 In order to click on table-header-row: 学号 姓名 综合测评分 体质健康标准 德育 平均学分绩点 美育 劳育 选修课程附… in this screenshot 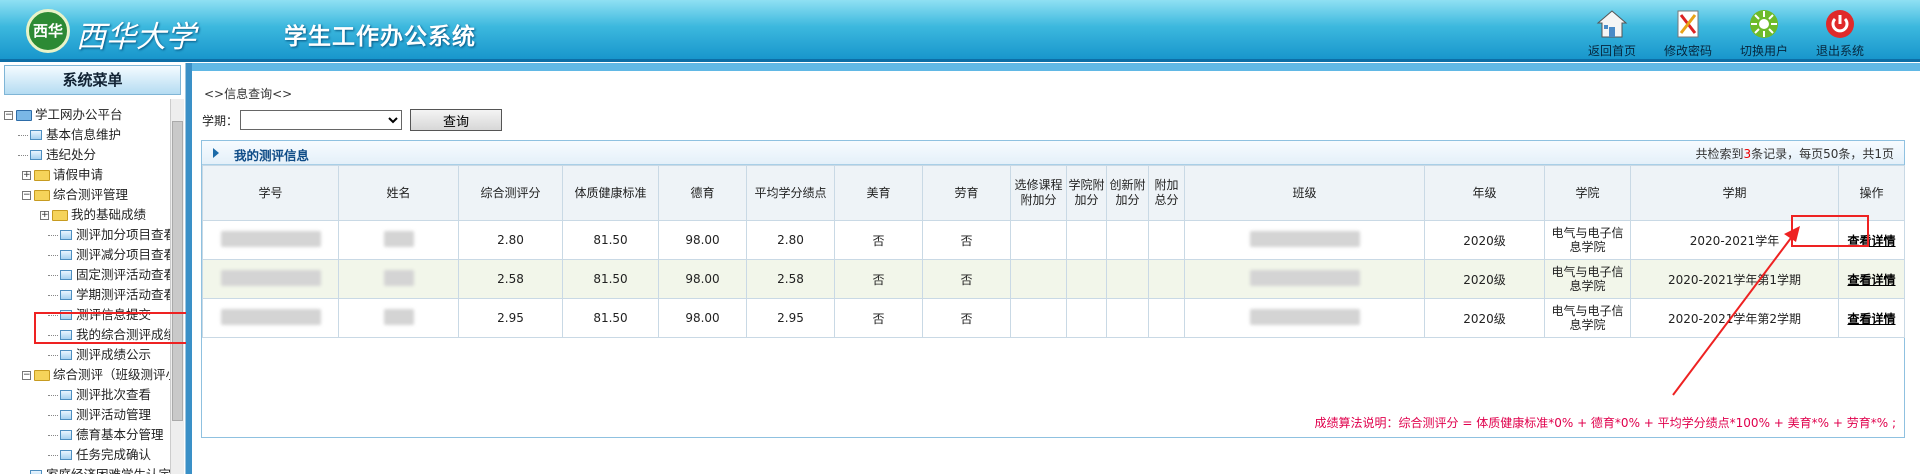, I will do `click(1053, 193)`.